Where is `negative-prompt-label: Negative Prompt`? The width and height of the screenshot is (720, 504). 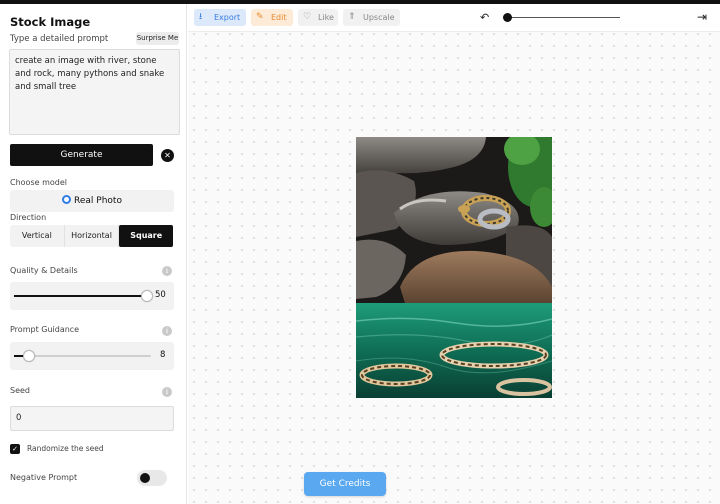
negative-prompt-label: Negative Prompt is located at coordinates (44, 477).